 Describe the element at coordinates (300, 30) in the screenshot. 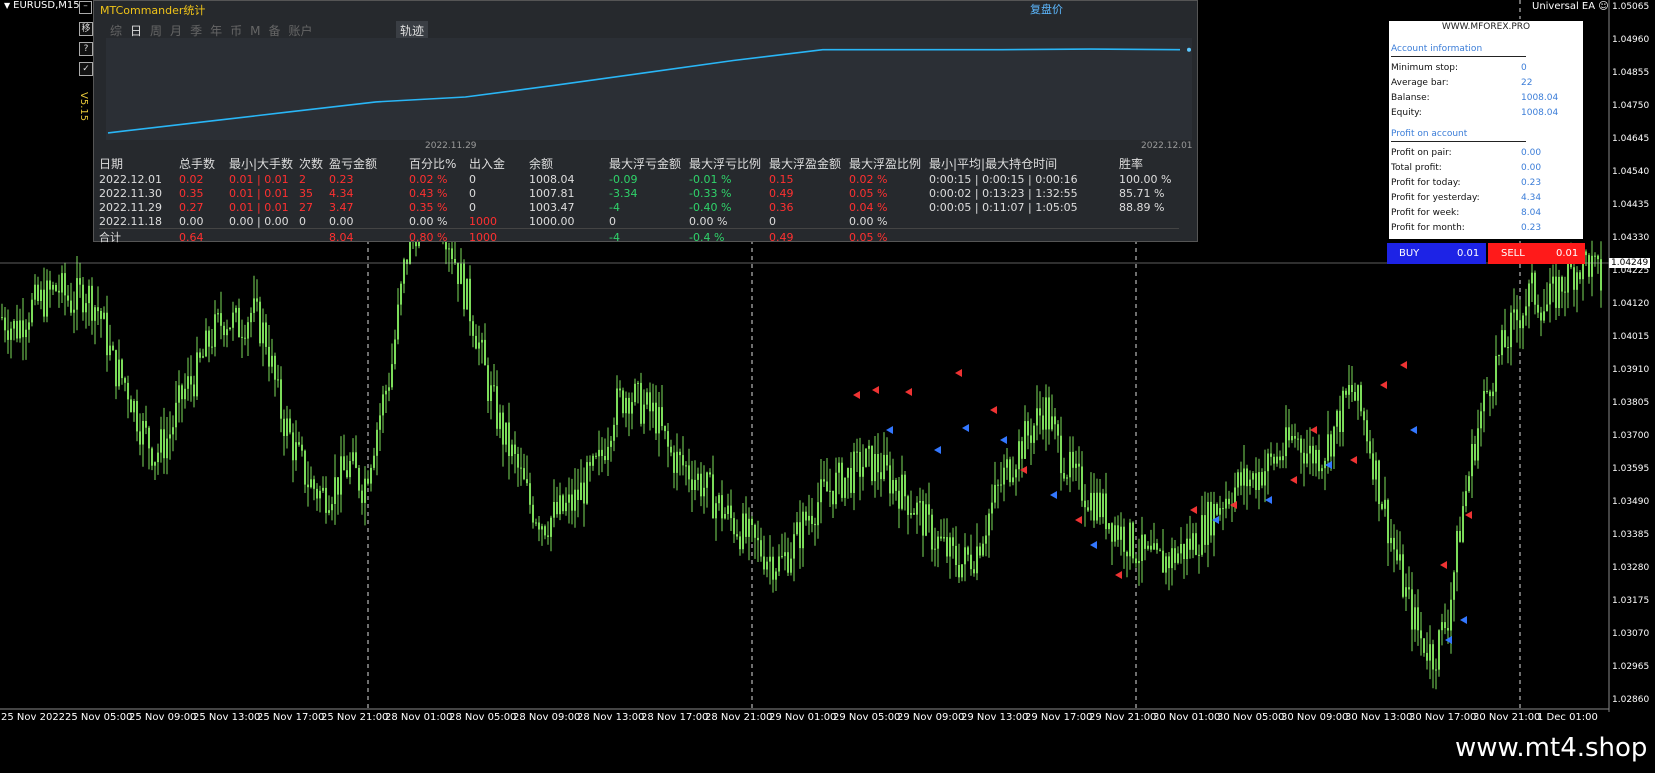

I see `tab-9: 账户` at that location.